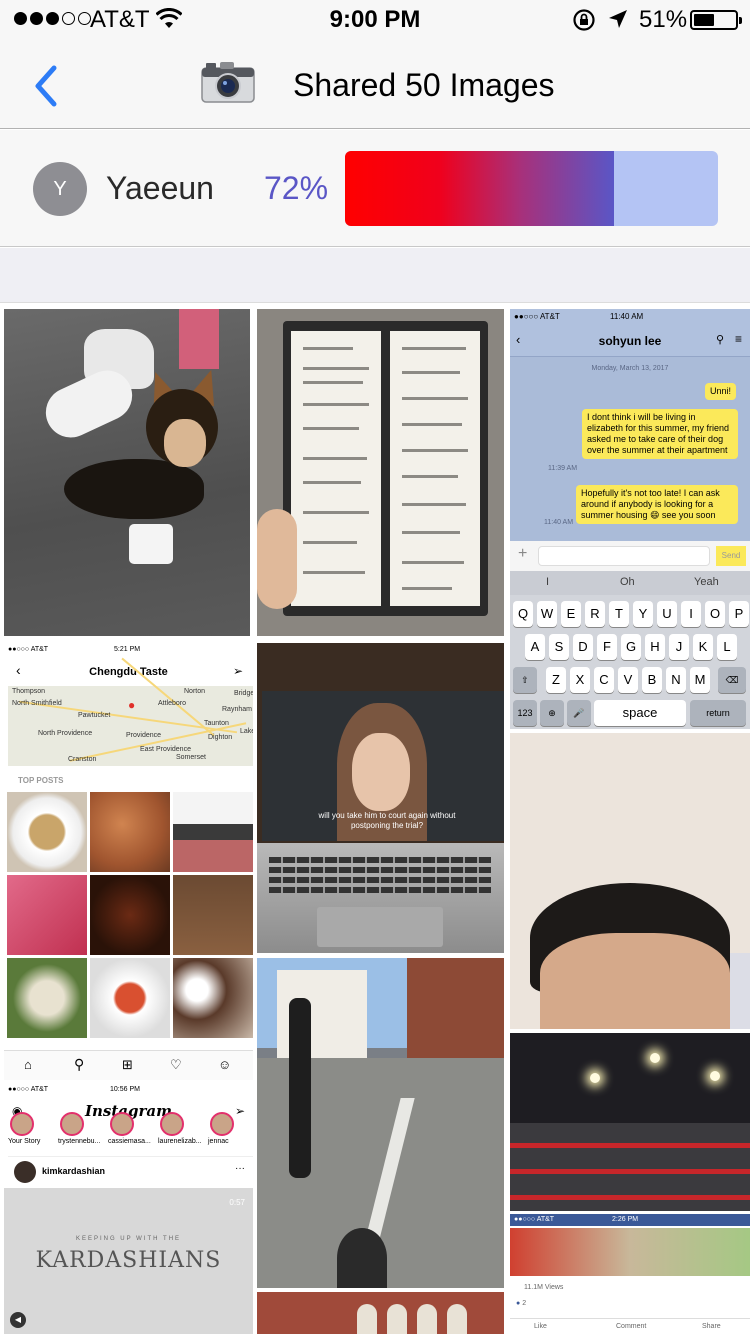  I want to click on keyboard-key: L, so click(727, 647).